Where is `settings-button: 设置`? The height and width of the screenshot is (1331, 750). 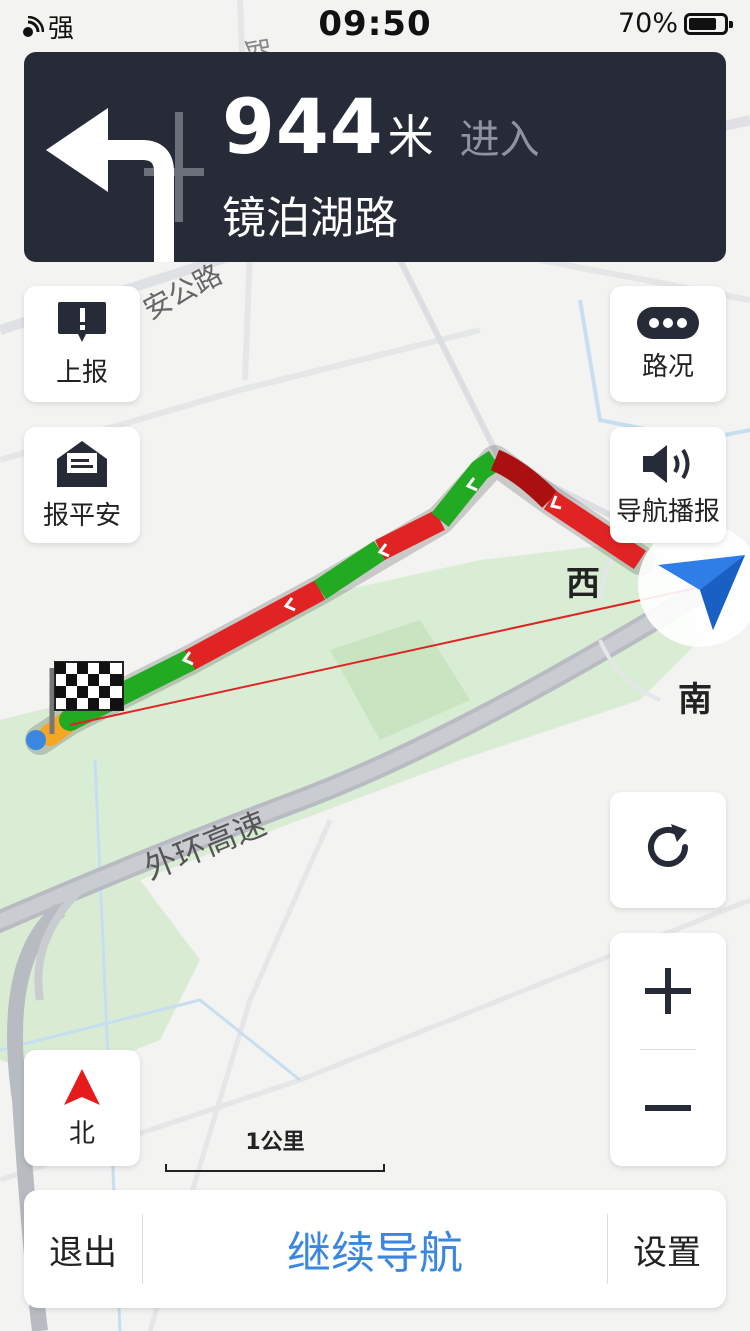
settings-button: 设置 is located at coordinates (667, 1249).